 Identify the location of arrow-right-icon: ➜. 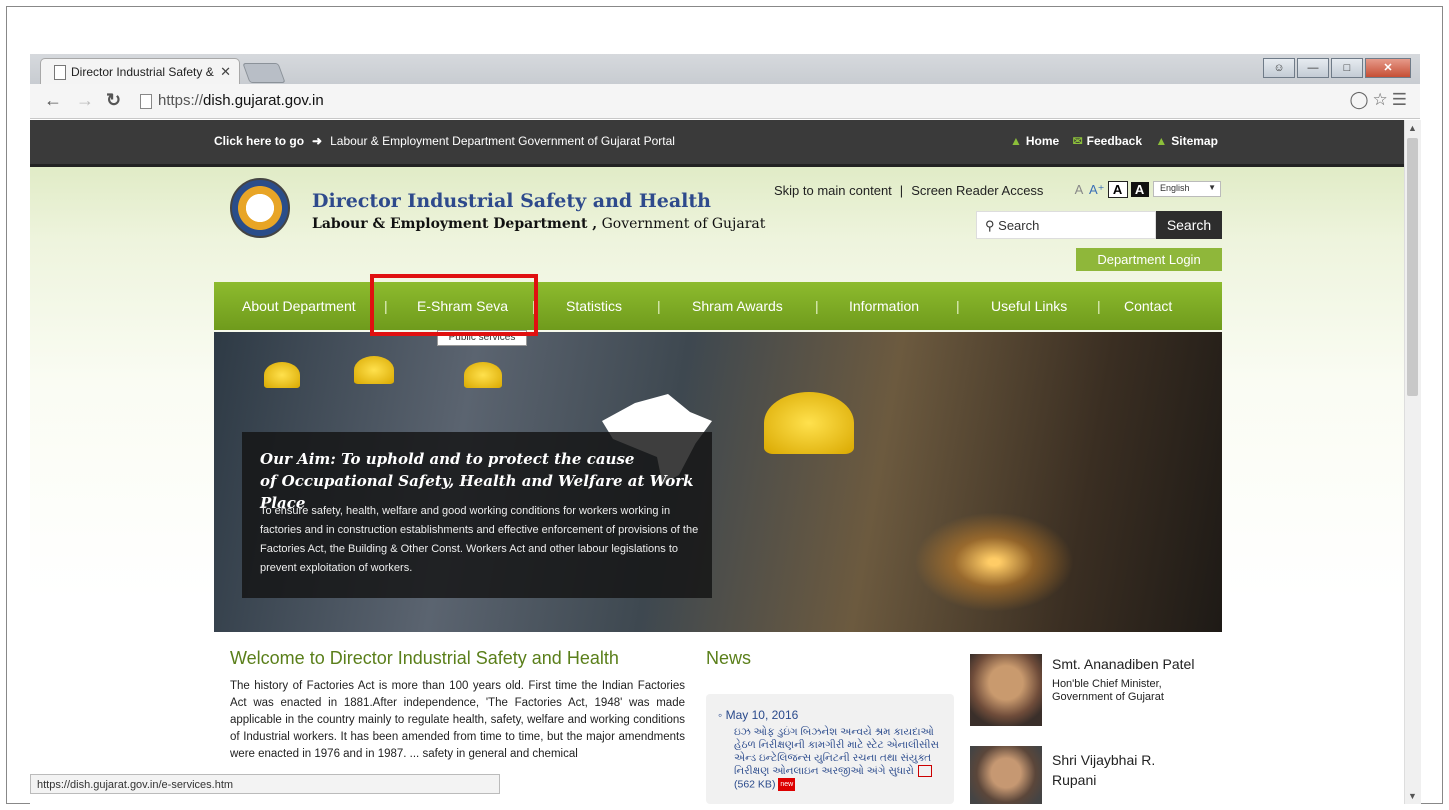
(317, 141).